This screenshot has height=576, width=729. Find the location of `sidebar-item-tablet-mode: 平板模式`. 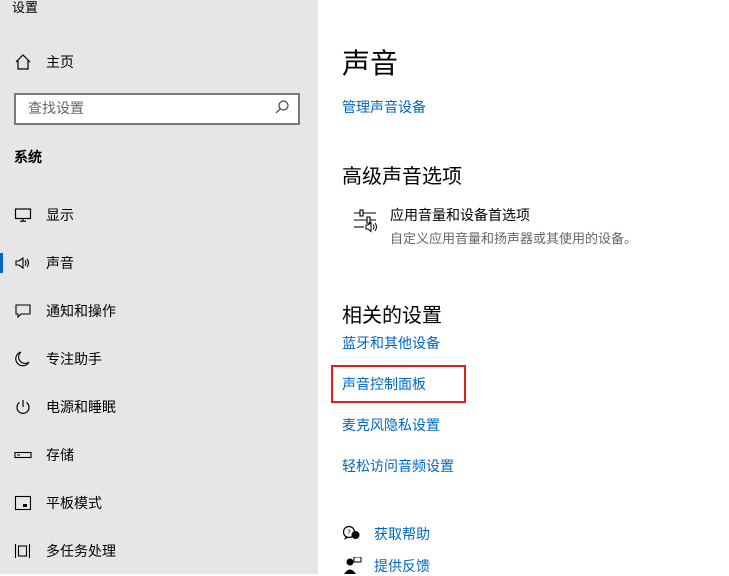

sidebar-item-tablet-mode: 平板模式 is located at coordinates (159, 503).